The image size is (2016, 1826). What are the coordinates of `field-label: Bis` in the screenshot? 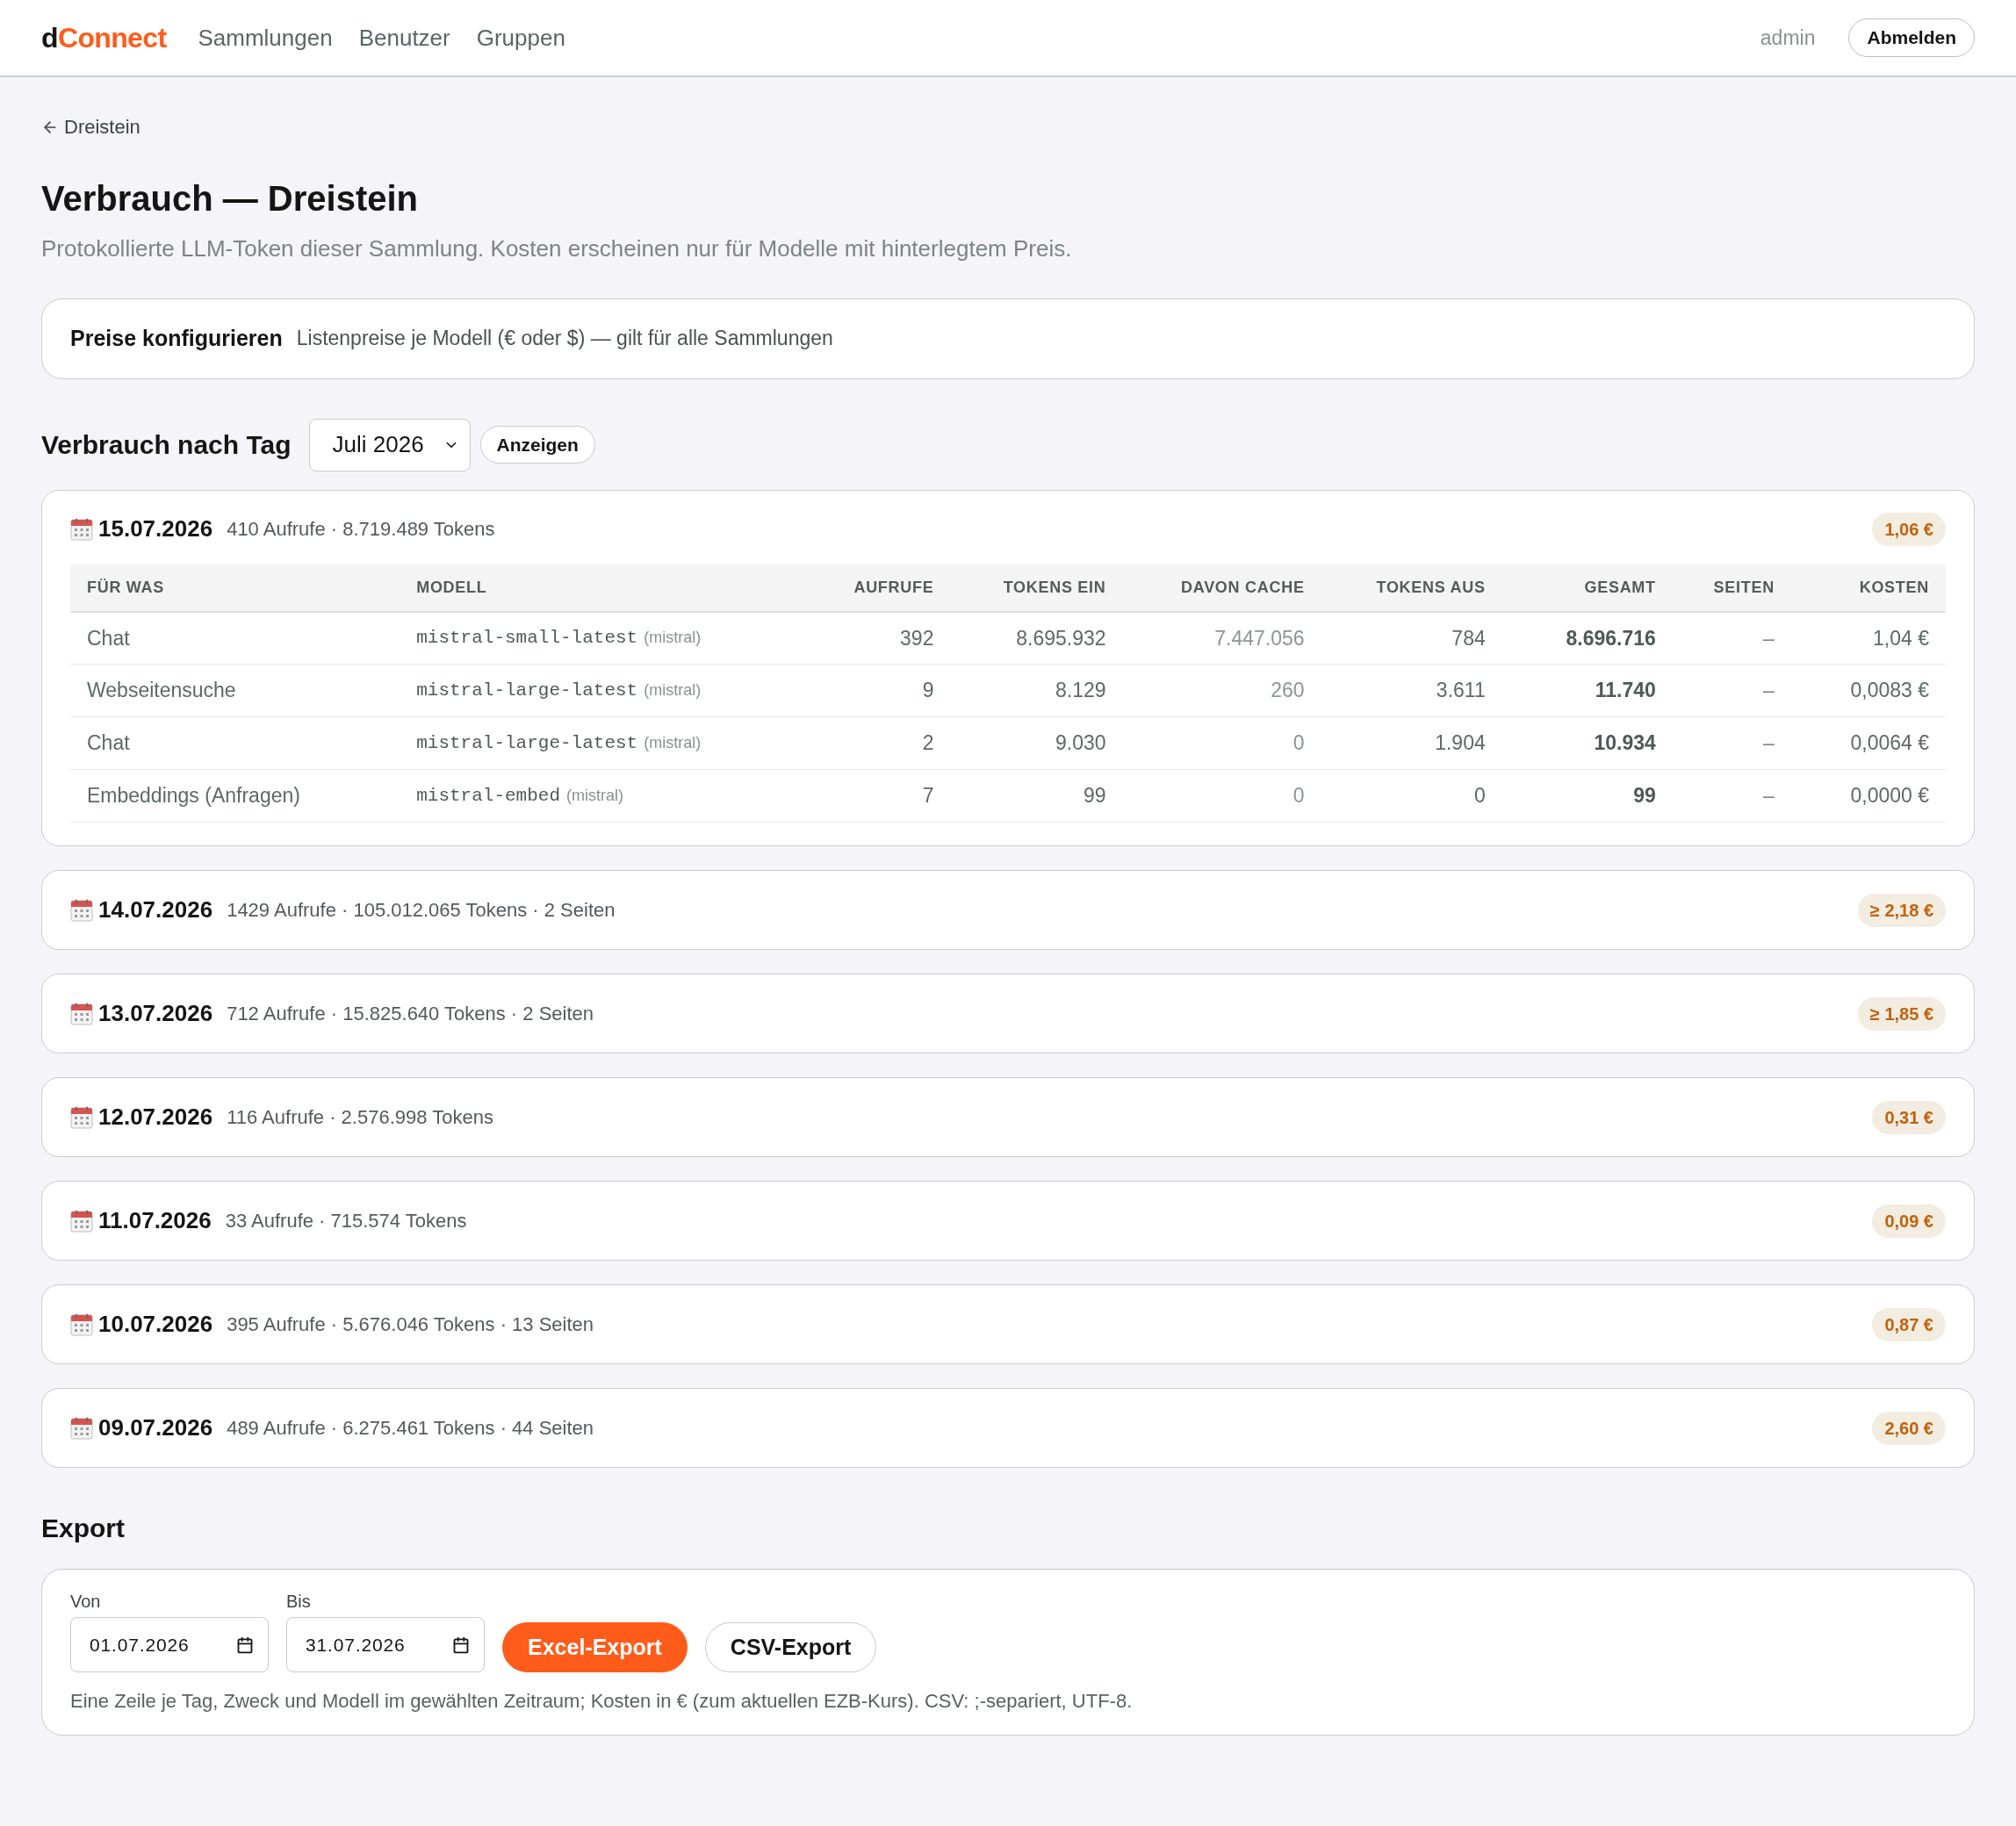 It's located at (299, 1602).